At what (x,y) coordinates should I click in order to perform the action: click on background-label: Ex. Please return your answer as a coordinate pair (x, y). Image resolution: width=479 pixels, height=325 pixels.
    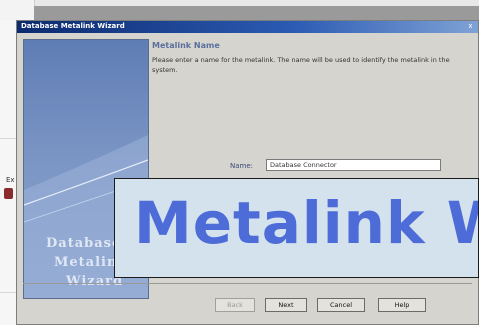
    Looking at the image, I should click on (10, 180).